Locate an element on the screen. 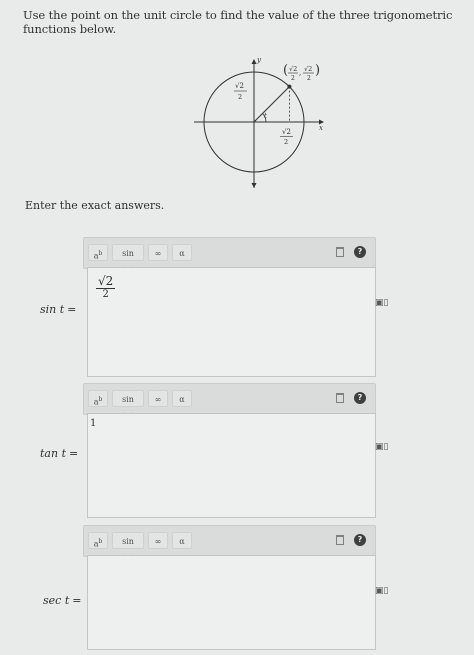 The image size is (474, 655). point-x-num: √2 is located at coordinates (293, 69).